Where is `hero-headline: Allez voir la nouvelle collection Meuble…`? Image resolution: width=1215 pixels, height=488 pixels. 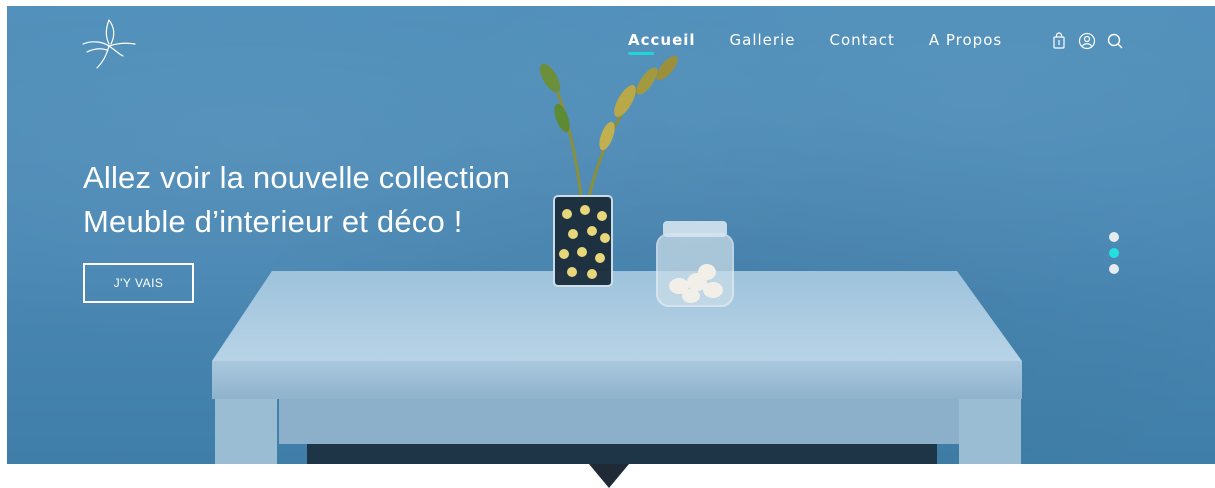 hero-headline: Allez voir la nouvelle collection Meuble… is located at coordinates (296, 200).